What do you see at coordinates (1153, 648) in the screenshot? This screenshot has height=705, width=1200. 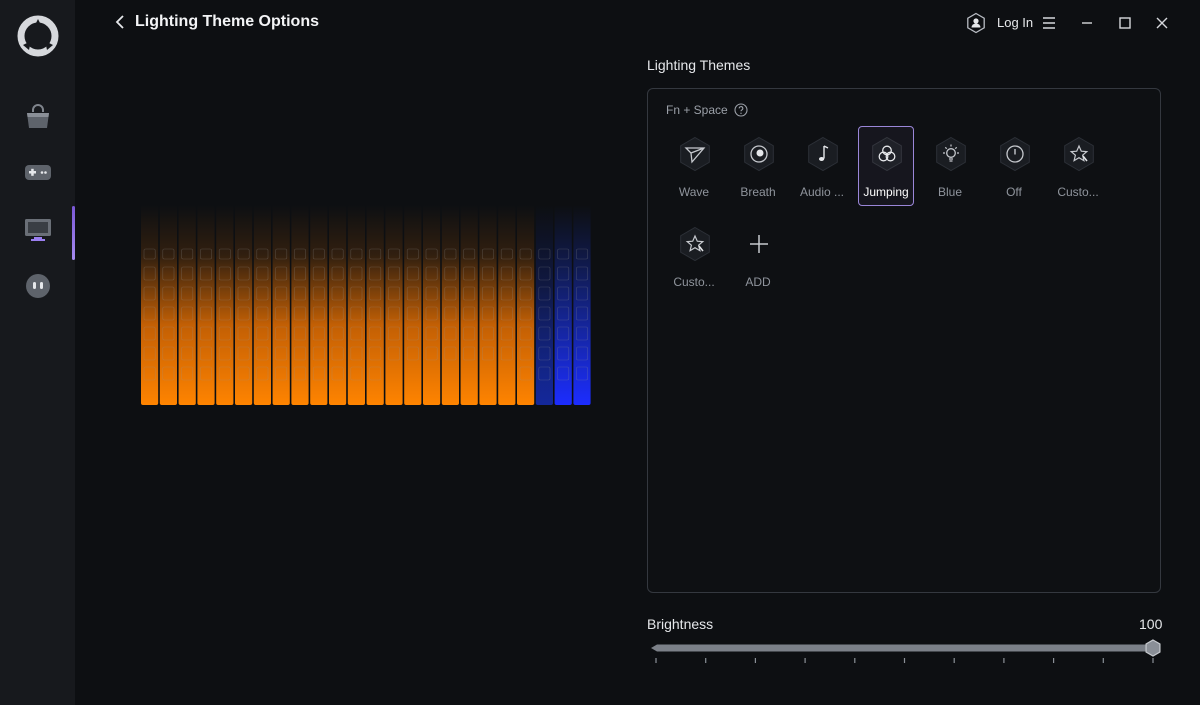 I see `slider-thumb` at bounding box center [1153, 648].